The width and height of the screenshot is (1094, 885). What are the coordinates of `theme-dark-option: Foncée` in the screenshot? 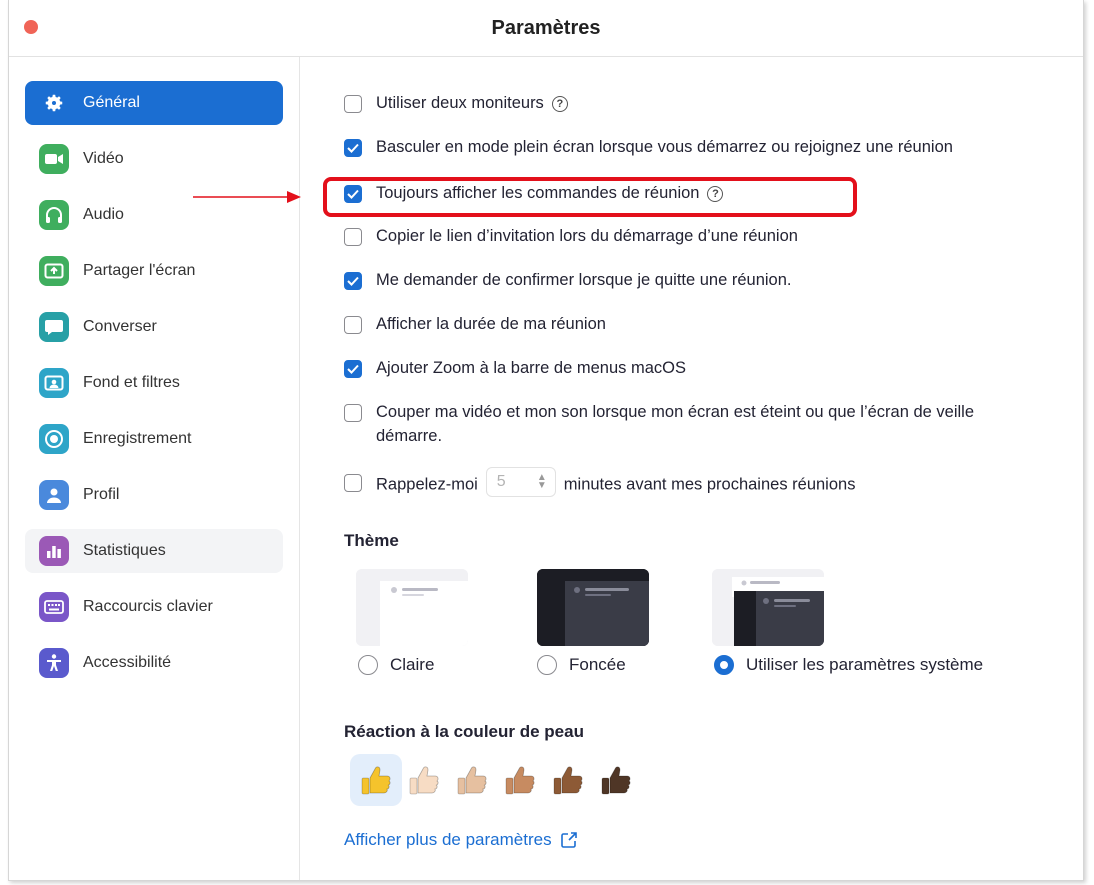 It's located at (581, 665).